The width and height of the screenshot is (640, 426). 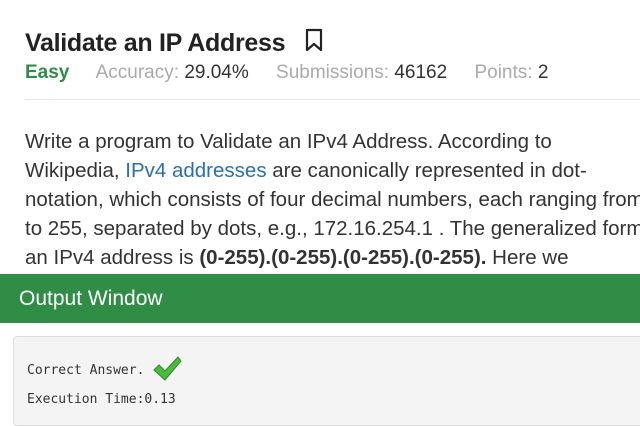 What do you see at coordinates (195, 170) in the screenshot?
I see `ipv4-link: IPv4 addresses` at bounding box center [195, 170].